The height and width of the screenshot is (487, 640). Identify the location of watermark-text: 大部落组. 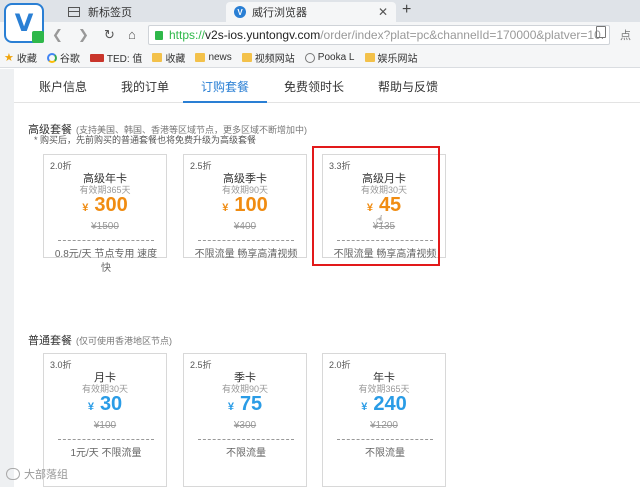
(46, 475).